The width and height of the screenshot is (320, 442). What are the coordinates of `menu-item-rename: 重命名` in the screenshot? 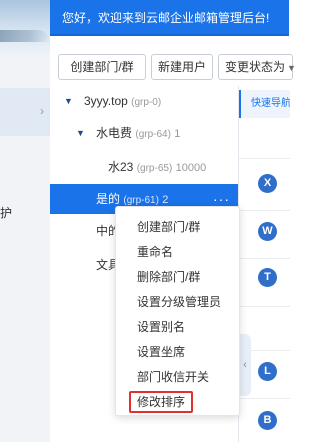 It's located at (178, 252).